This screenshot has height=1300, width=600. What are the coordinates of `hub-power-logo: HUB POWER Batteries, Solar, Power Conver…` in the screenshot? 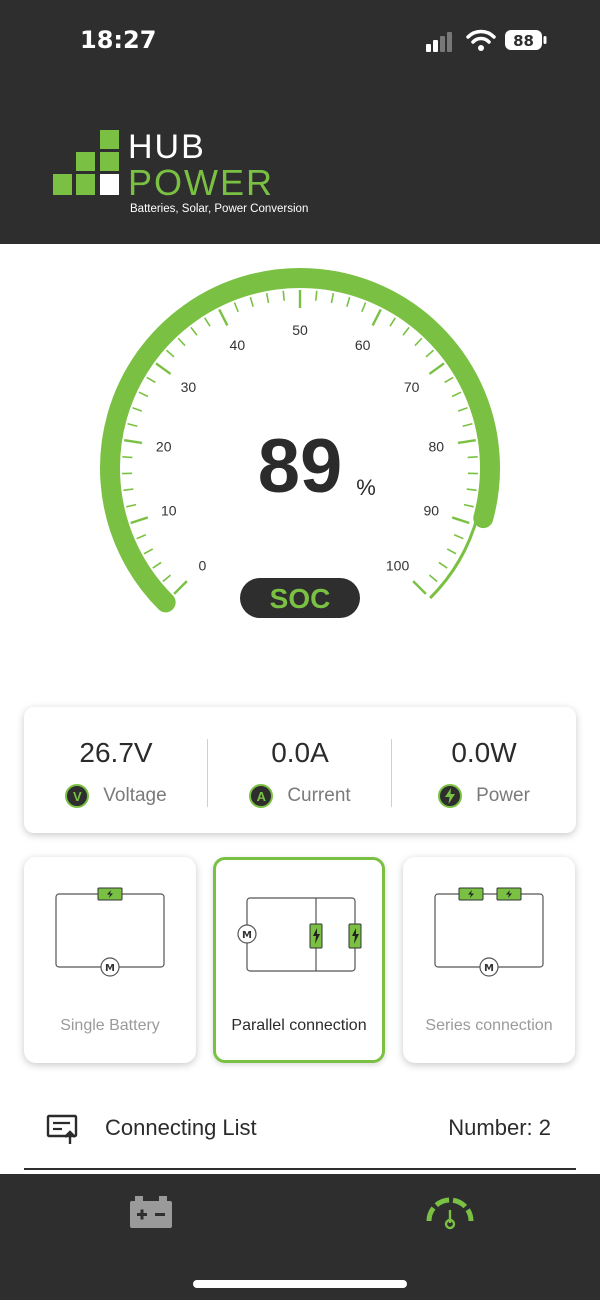 It's located at (180, 171).